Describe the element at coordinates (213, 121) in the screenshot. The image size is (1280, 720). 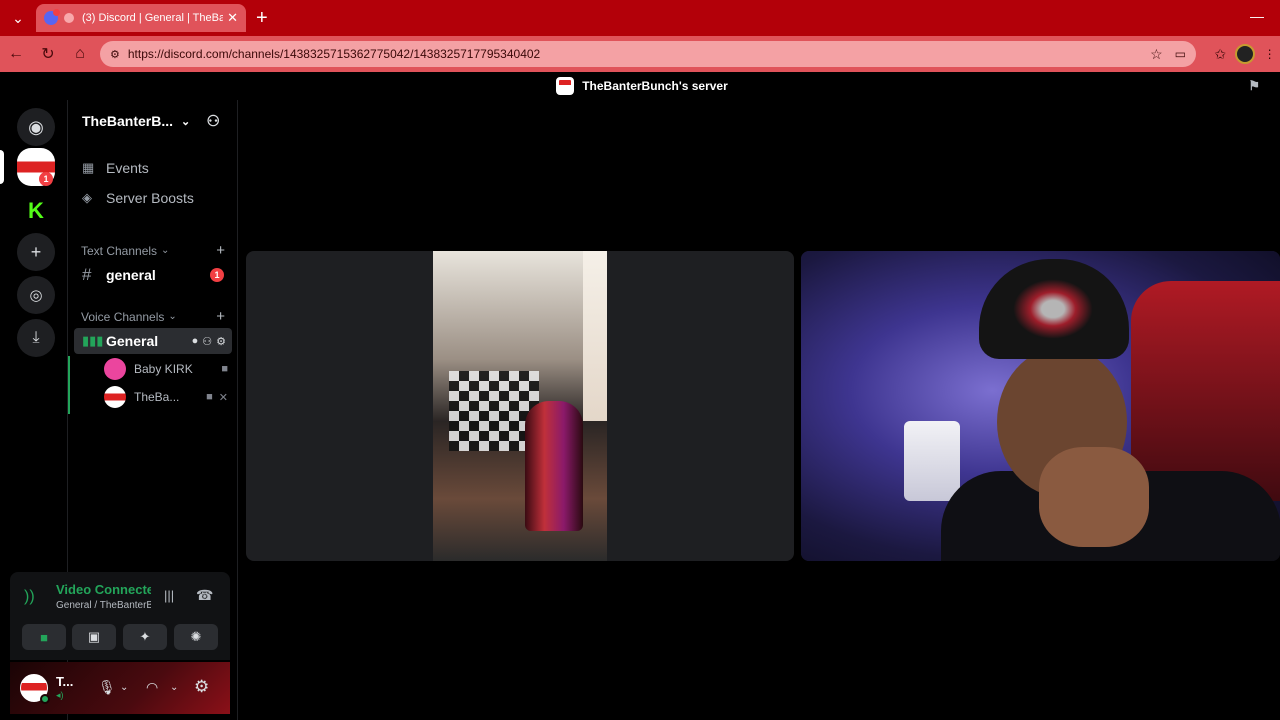
I see `invite-people-icon: ⚇` at that location.